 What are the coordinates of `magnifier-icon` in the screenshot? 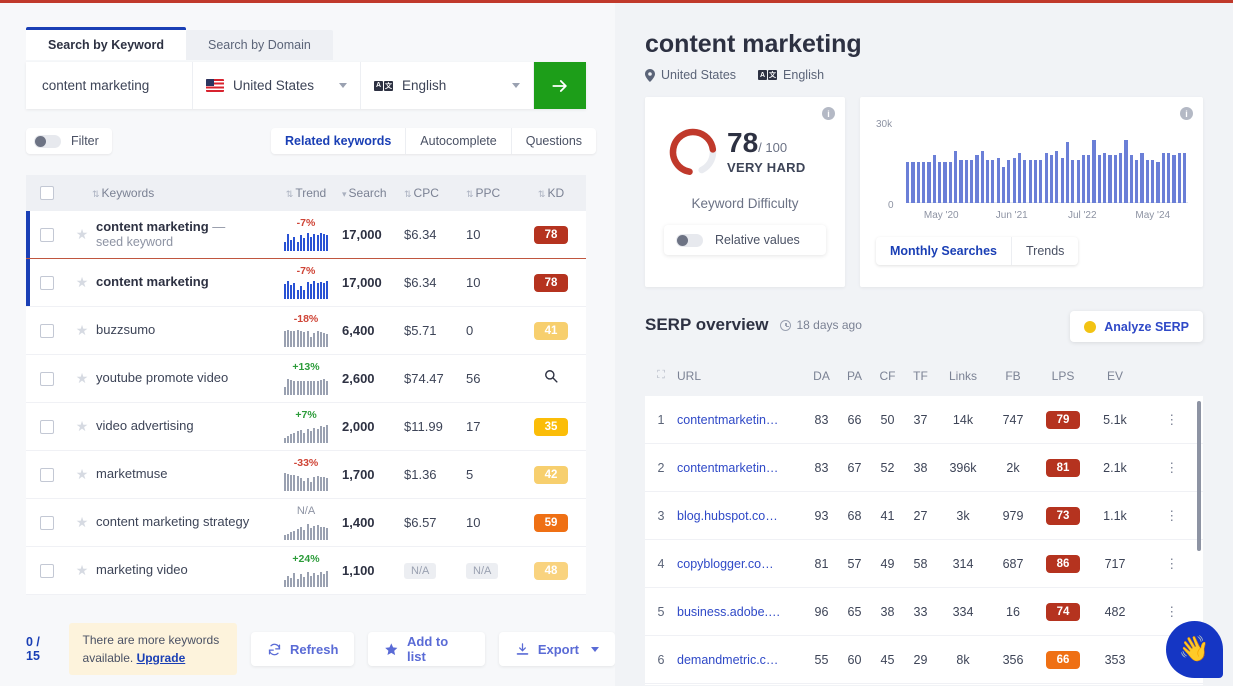 It's located at (551, 376).